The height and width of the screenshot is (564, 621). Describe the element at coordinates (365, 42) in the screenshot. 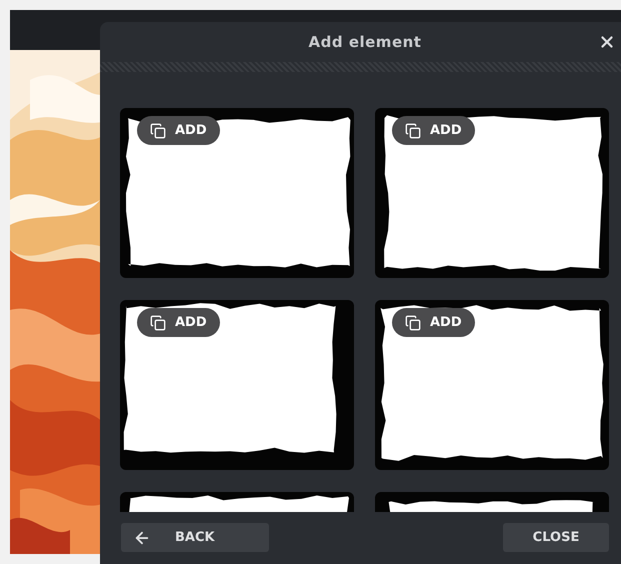

I see `dialog-title: Add element` at that location.